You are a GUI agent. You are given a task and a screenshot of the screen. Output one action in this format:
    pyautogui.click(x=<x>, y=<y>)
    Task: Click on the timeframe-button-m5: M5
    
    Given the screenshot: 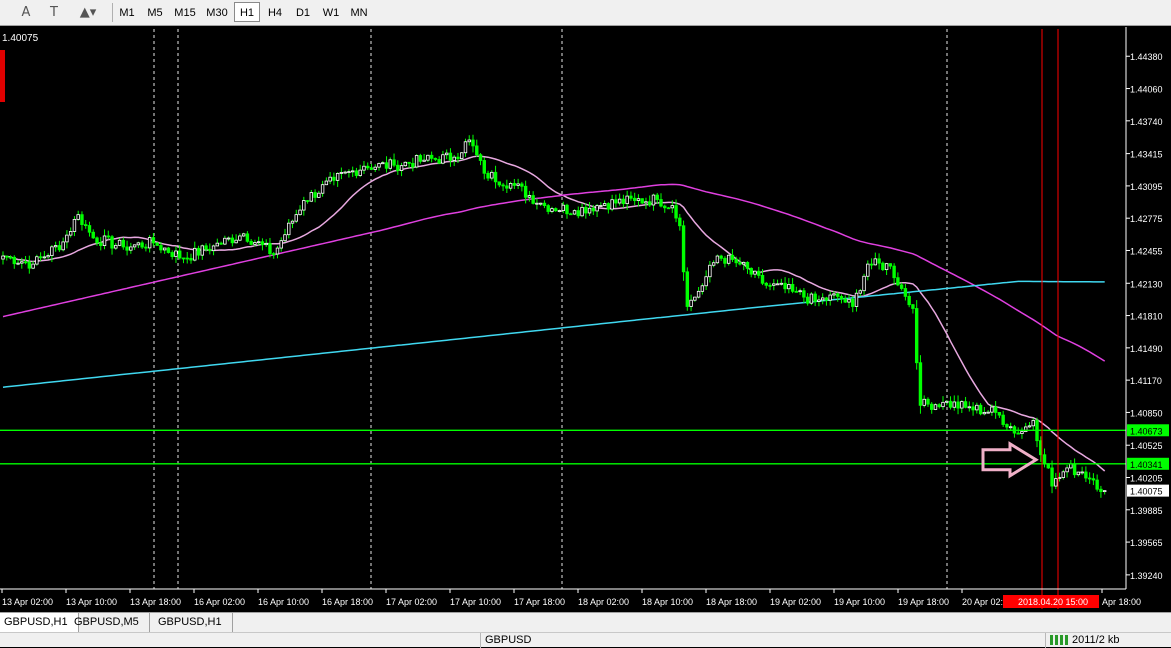 What is the action you would take?
    pyautogui.click(x=155, y=12)
    